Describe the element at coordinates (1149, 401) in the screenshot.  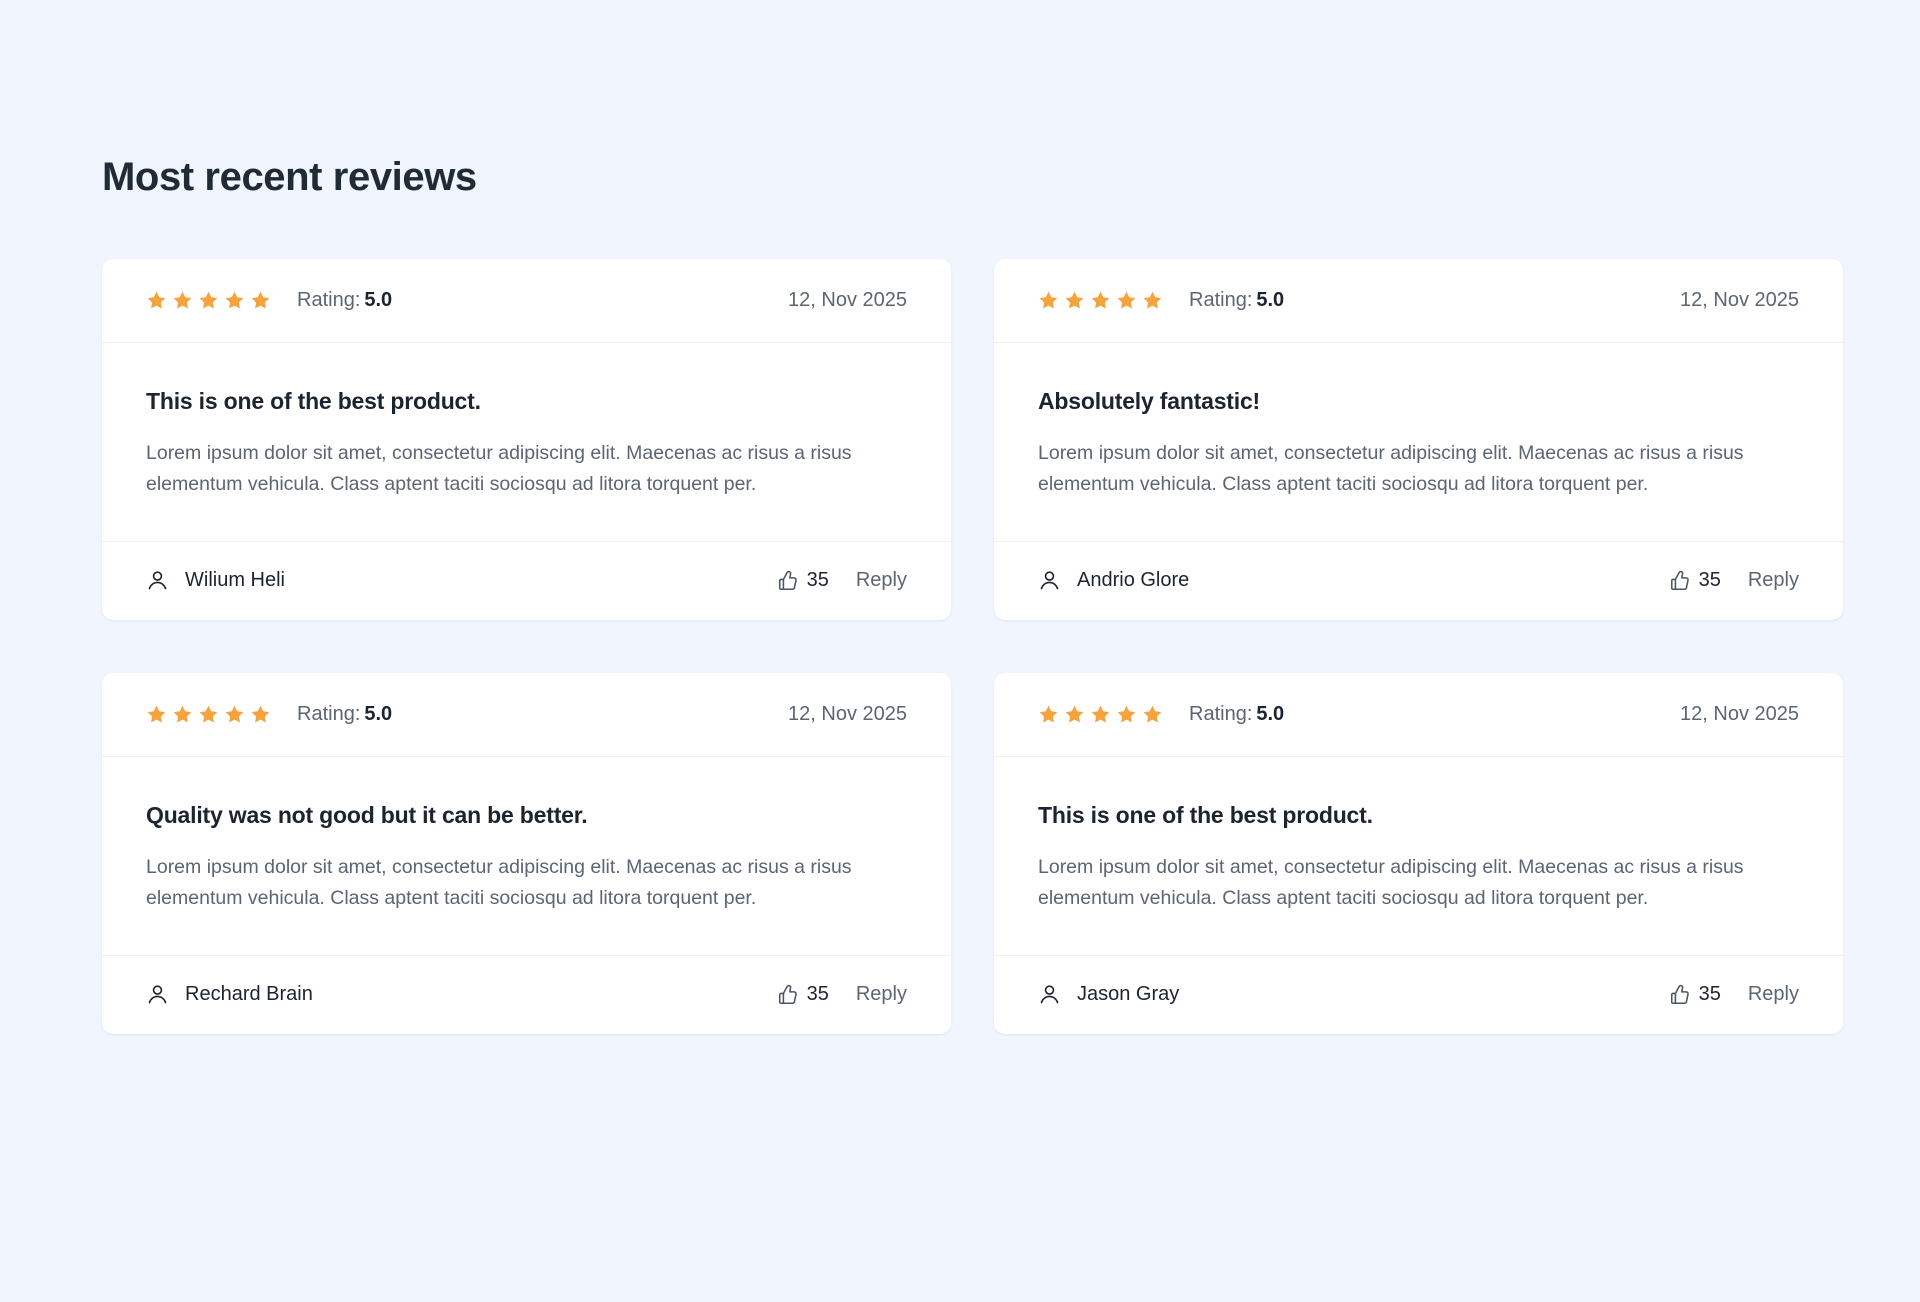
I see `review-title: Absolutely fantastic!` at that location.